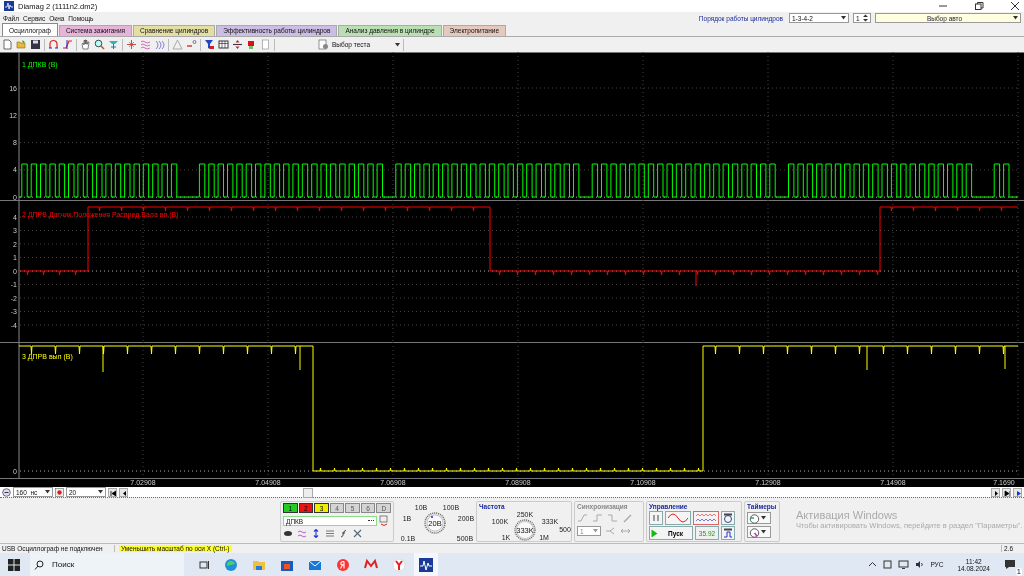 This screenshot has height=576, width=1024. I want to click on lines-icon, so click(330, 533).